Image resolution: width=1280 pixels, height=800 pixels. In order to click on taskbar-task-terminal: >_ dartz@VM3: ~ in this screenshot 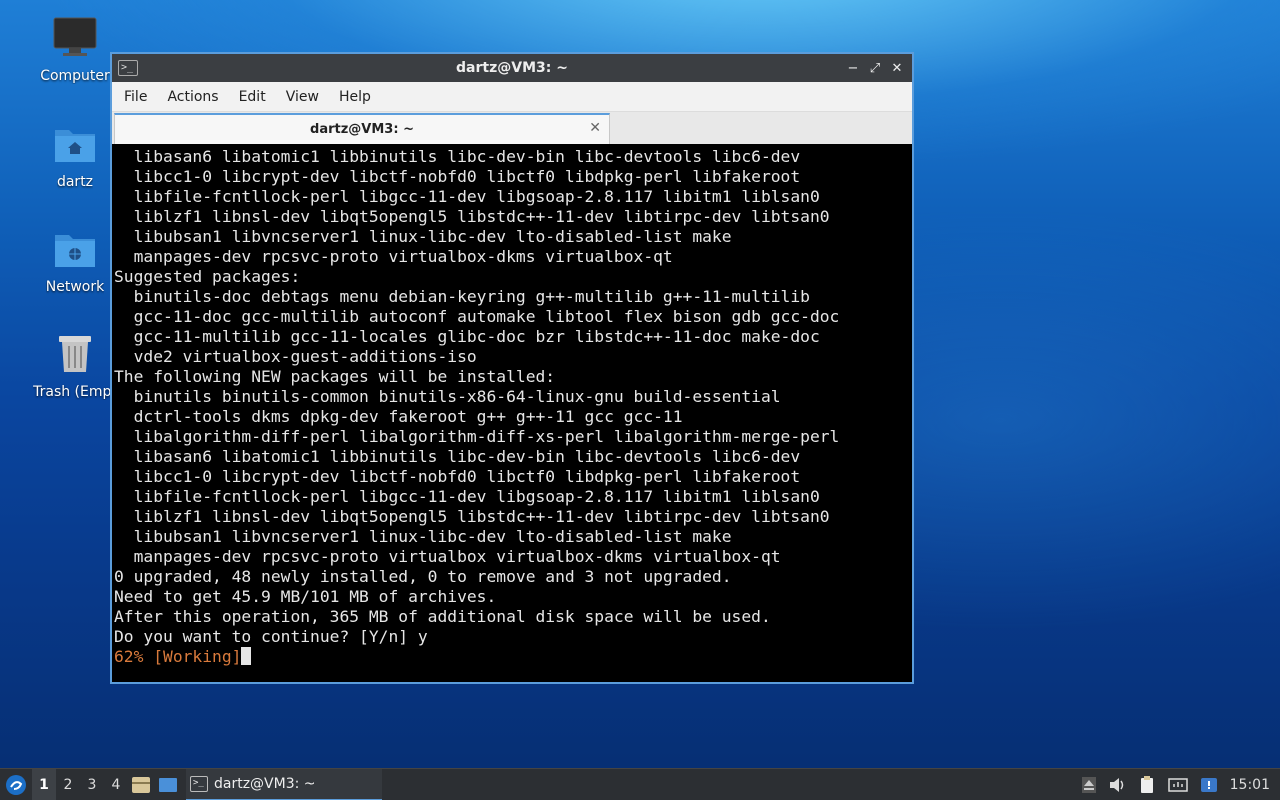, I will do `click(284, 784)`.